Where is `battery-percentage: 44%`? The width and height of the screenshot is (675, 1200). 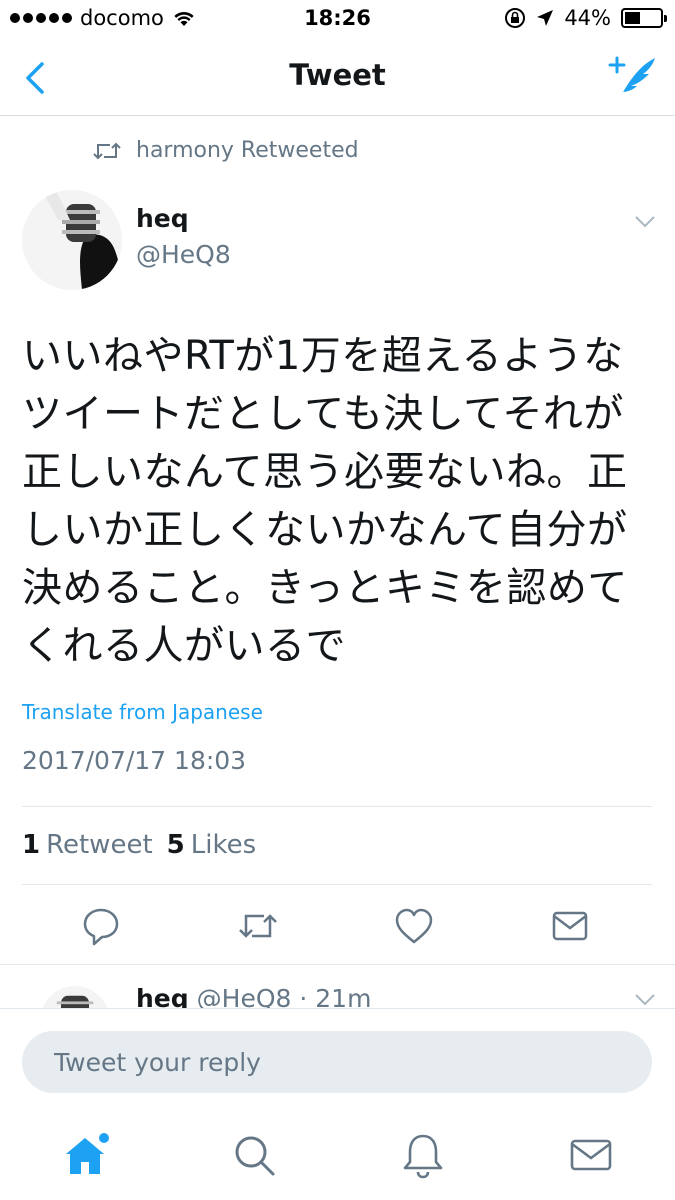
battery-percentage: 44% is located at coordinates (587, 18).